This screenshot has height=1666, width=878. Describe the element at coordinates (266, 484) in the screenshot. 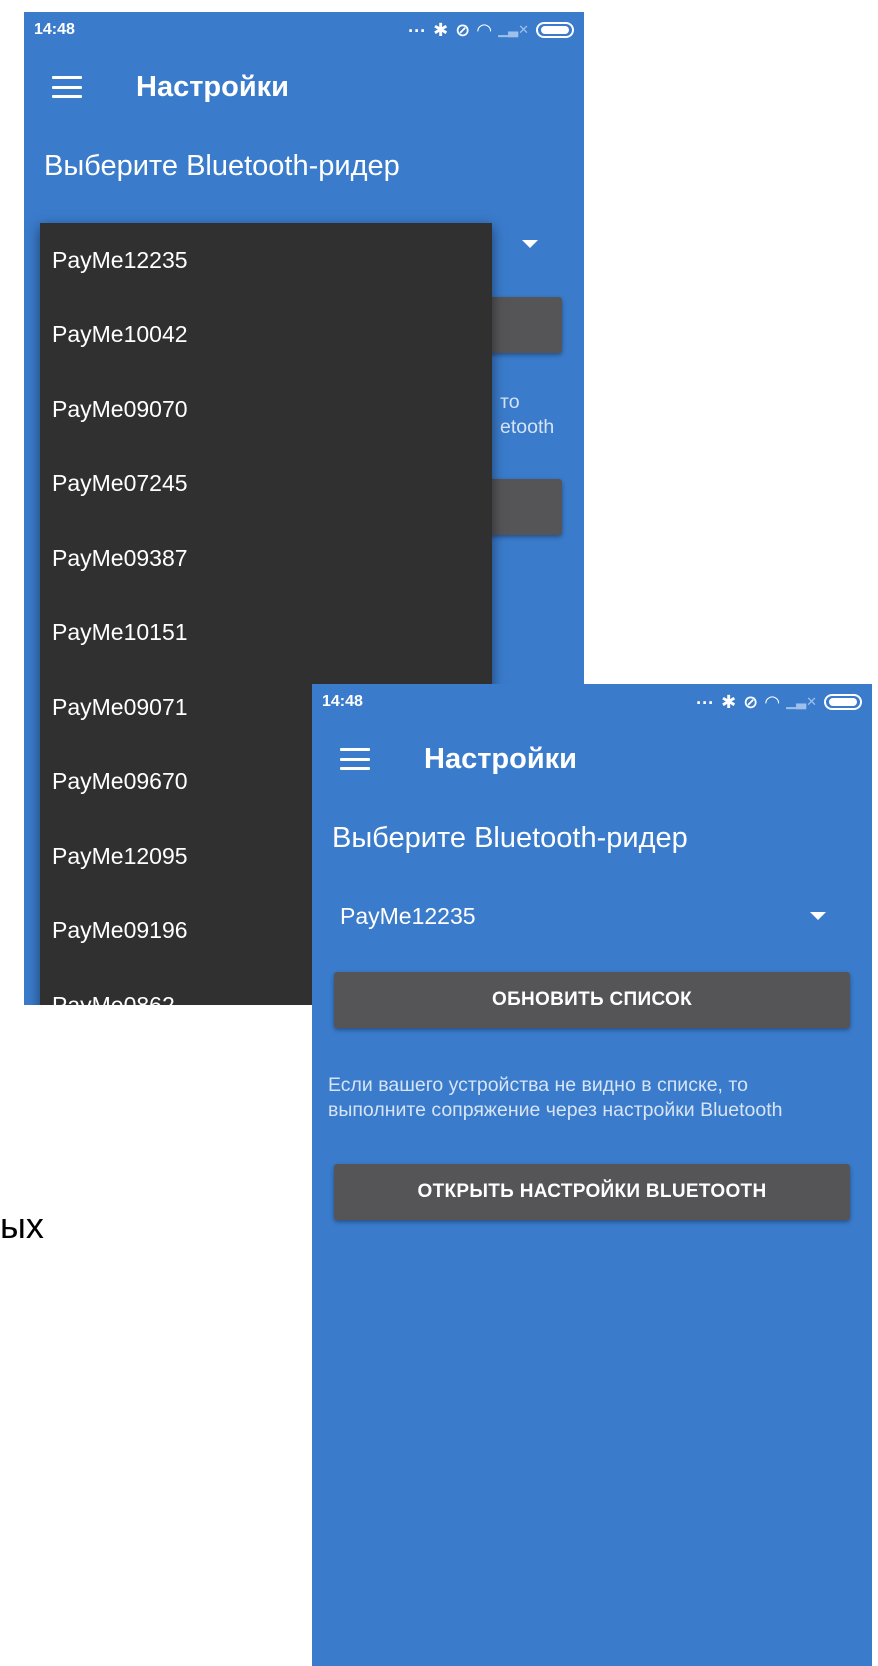

I see `dropdown-option: PayMe07245` at that location.